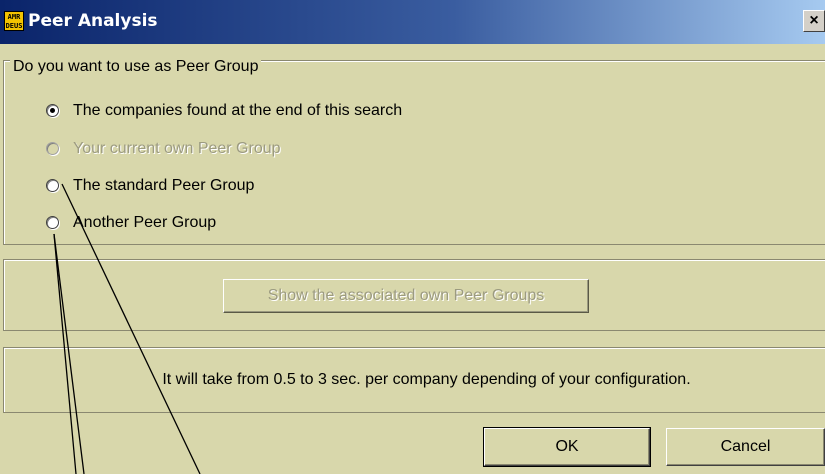 The image size is (825, 474). I want to click on close-button: ×, so click(814, 21).